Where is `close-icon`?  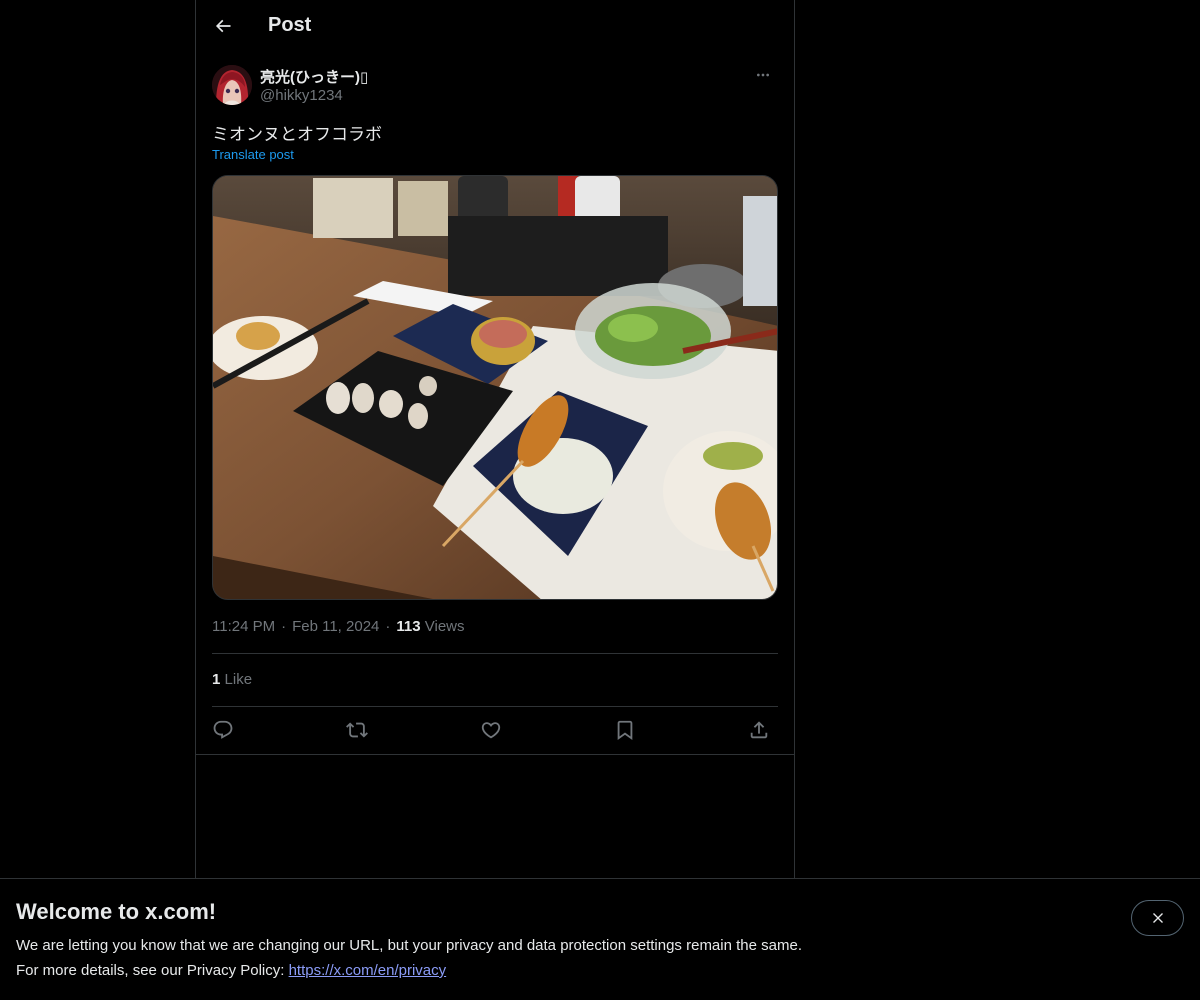 close-icon is located at coordinates (1157, 918).